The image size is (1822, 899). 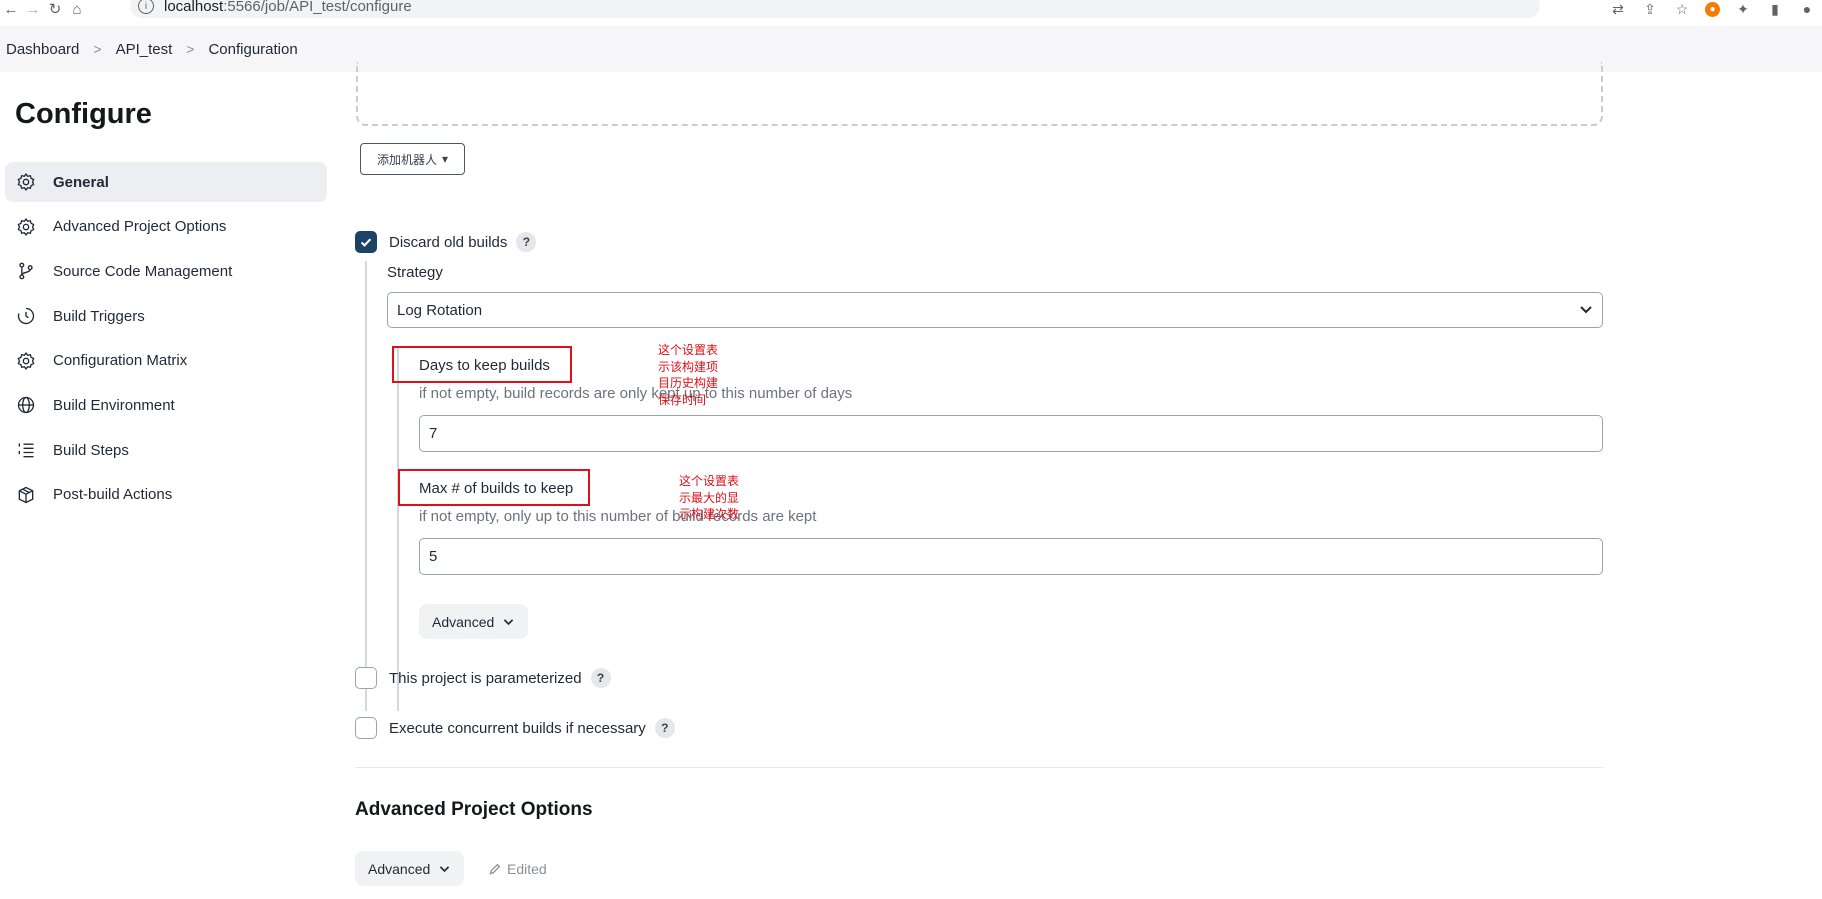 What do you see at coordinates (366, 678) in the screenshot?
I see `parameterized-checkbox` at bounding box center [366, 678].